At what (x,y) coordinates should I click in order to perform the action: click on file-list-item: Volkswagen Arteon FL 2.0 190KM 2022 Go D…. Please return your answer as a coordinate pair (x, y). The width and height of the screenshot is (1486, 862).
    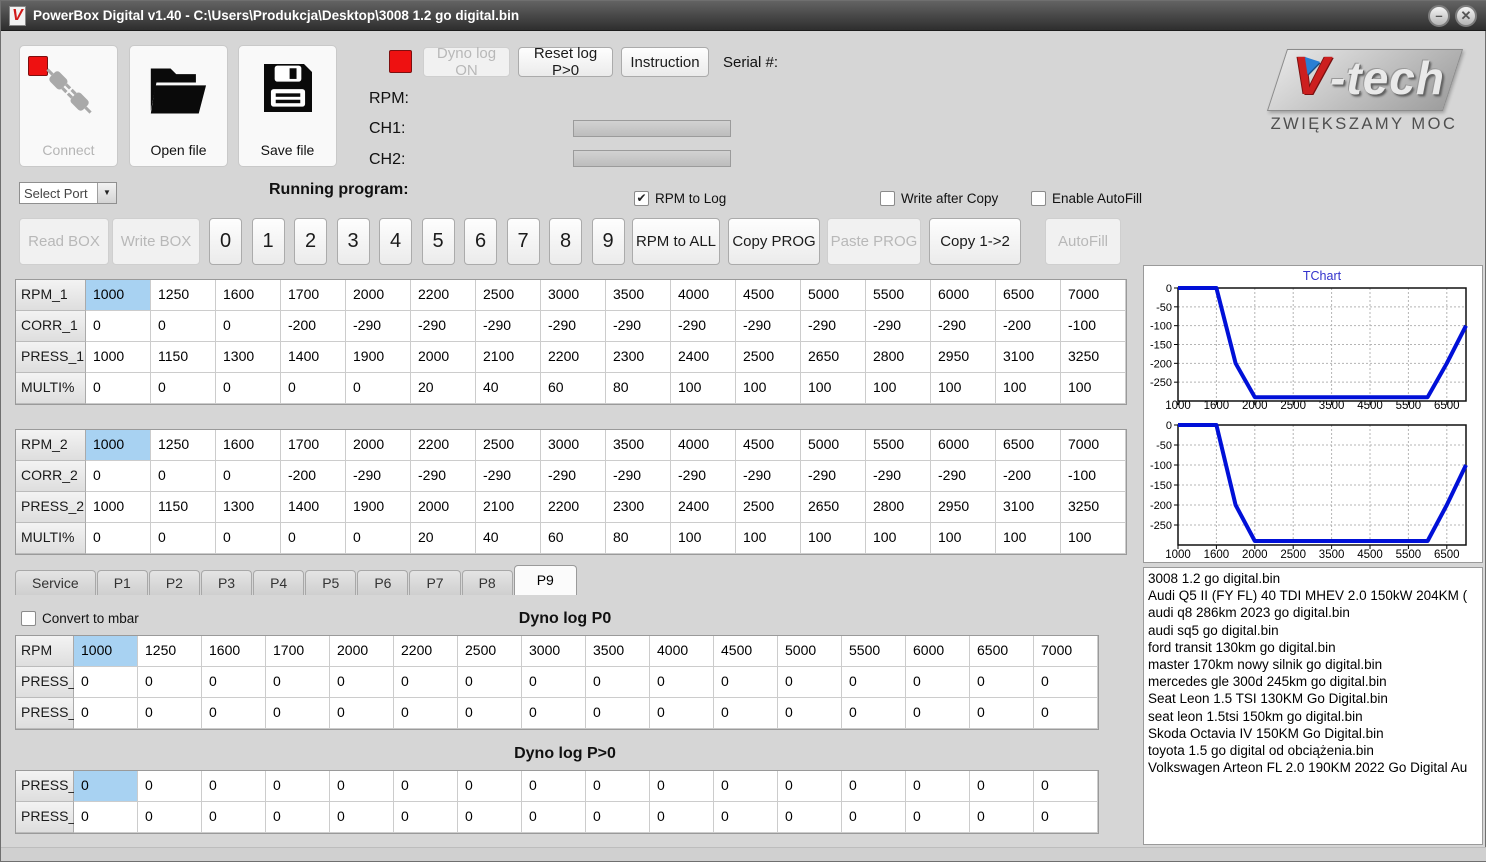
    Looking at the image, I should click on (1315, 767).